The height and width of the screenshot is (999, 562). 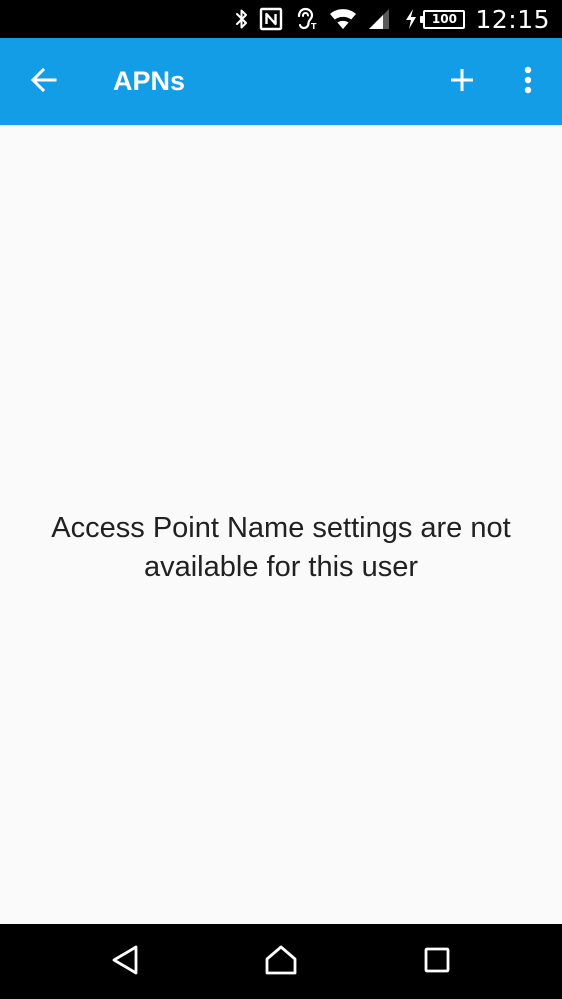 What do you see at coordinates (271, 19) in the screenshot?
I see `nfc-icon` at bounding box center [271, 19].